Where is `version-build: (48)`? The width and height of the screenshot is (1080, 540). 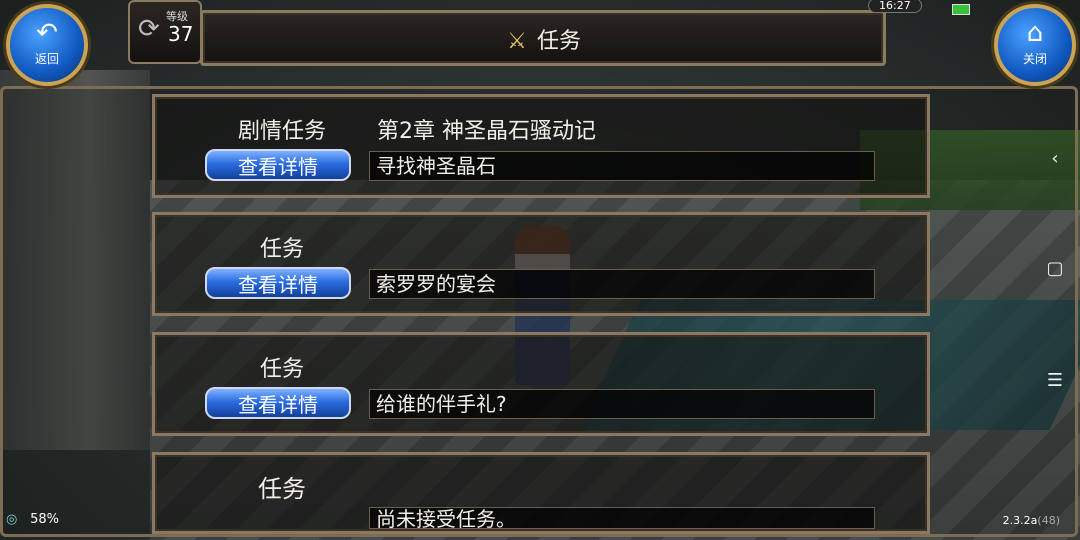
version-build: (48) is located at coordinates (1048, 520).